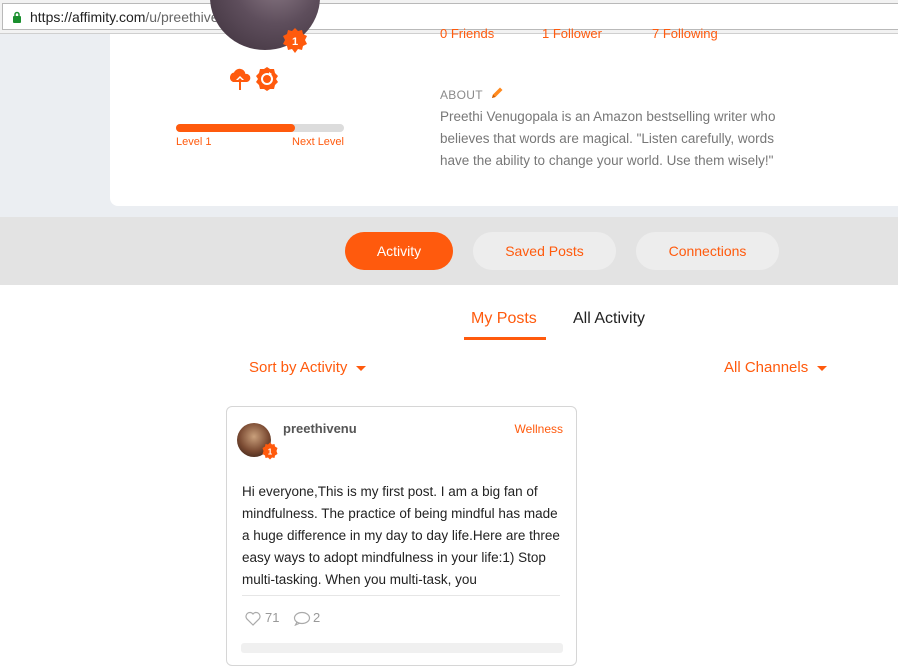  I want to click on post-divider, so click(401, 595).